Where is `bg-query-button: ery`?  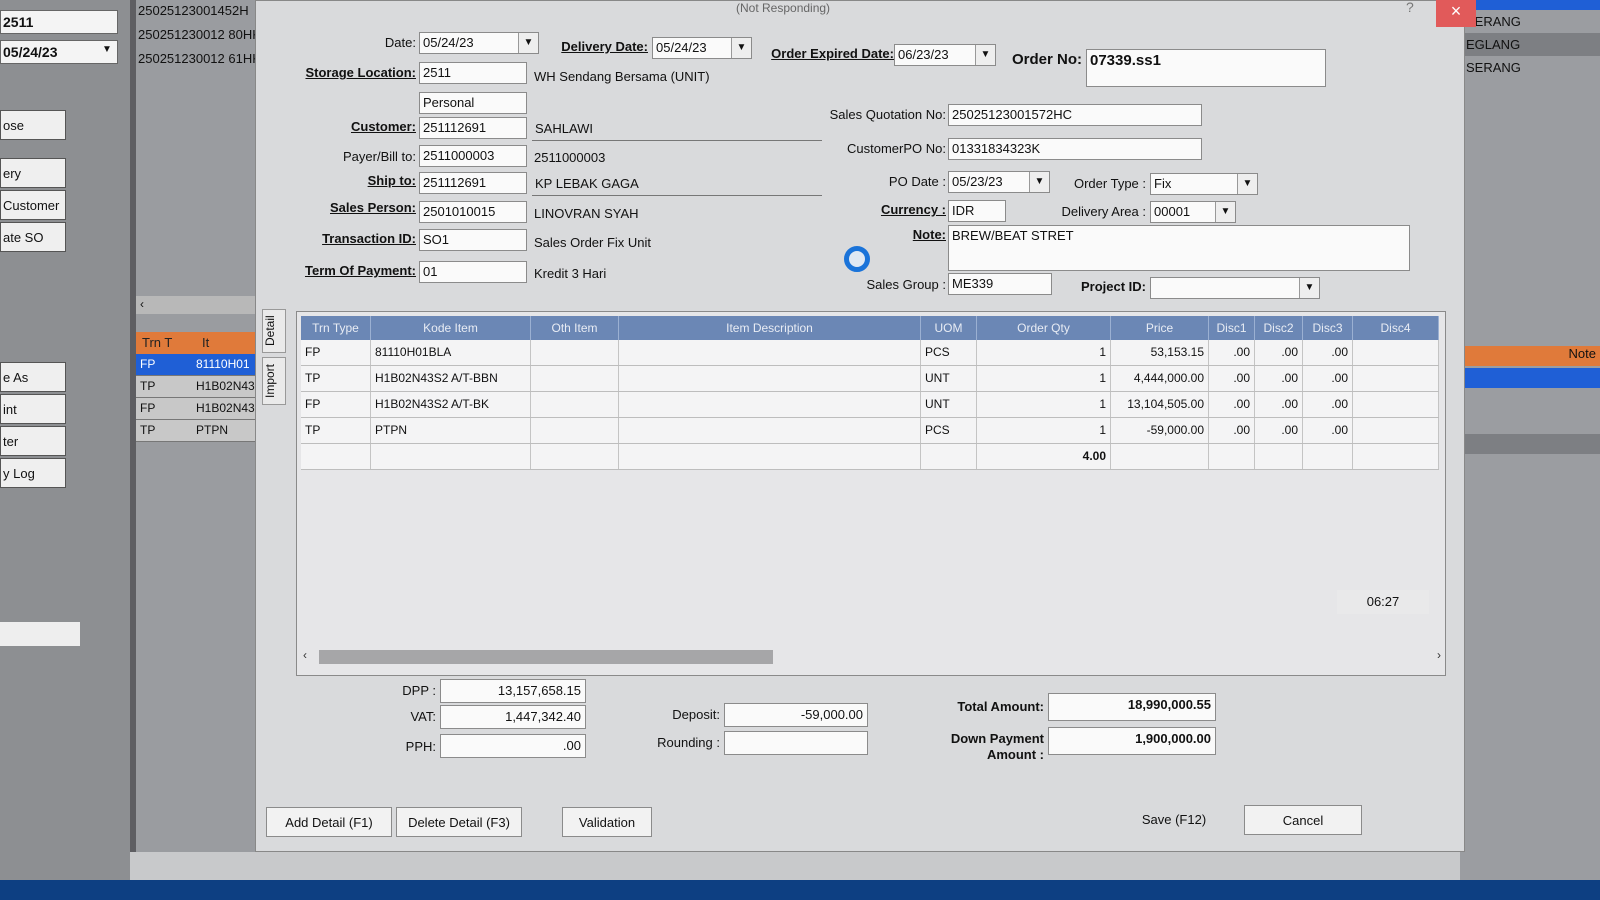 bg-query-button: ery is located at coordinates (33, 173).